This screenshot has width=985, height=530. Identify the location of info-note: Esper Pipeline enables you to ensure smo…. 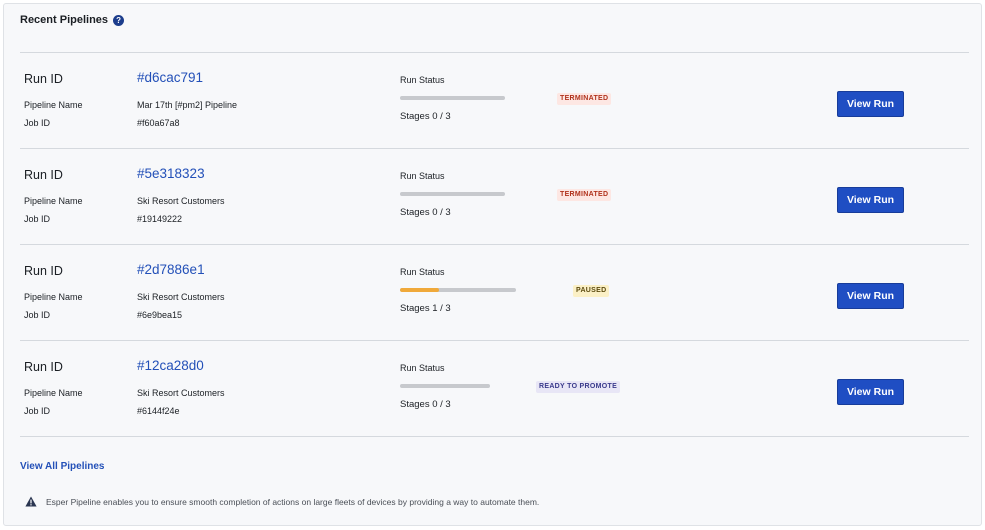
(282, 501).